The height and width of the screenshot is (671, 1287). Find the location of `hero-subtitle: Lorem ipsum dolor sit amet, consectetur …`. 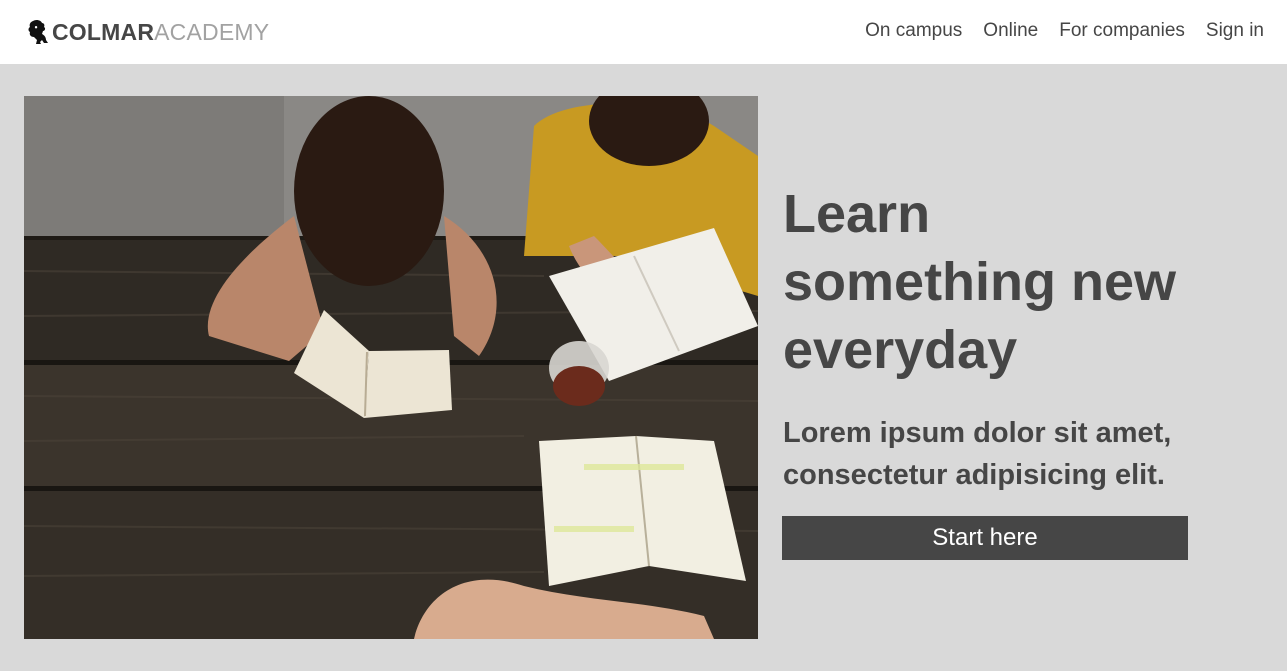

hero-subtitle: Lorem ipsum dolor sit amet, consectetur … is located at coordinates (977, 454).